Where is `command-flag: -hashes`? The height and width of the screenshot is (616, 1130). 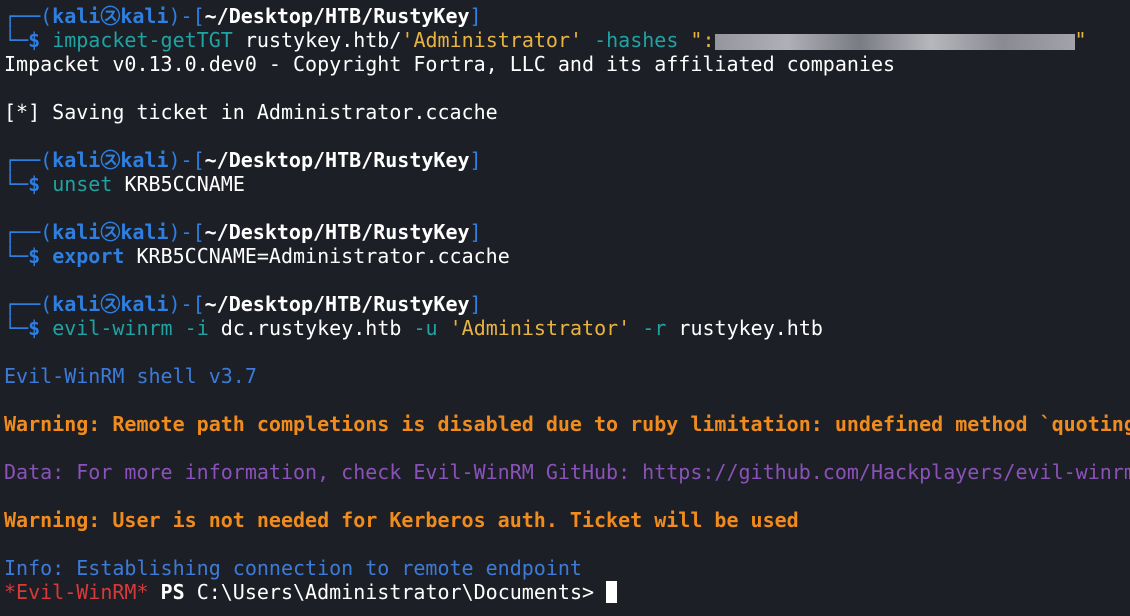 command-flag: -hashes is located at coordinates (636, 40).